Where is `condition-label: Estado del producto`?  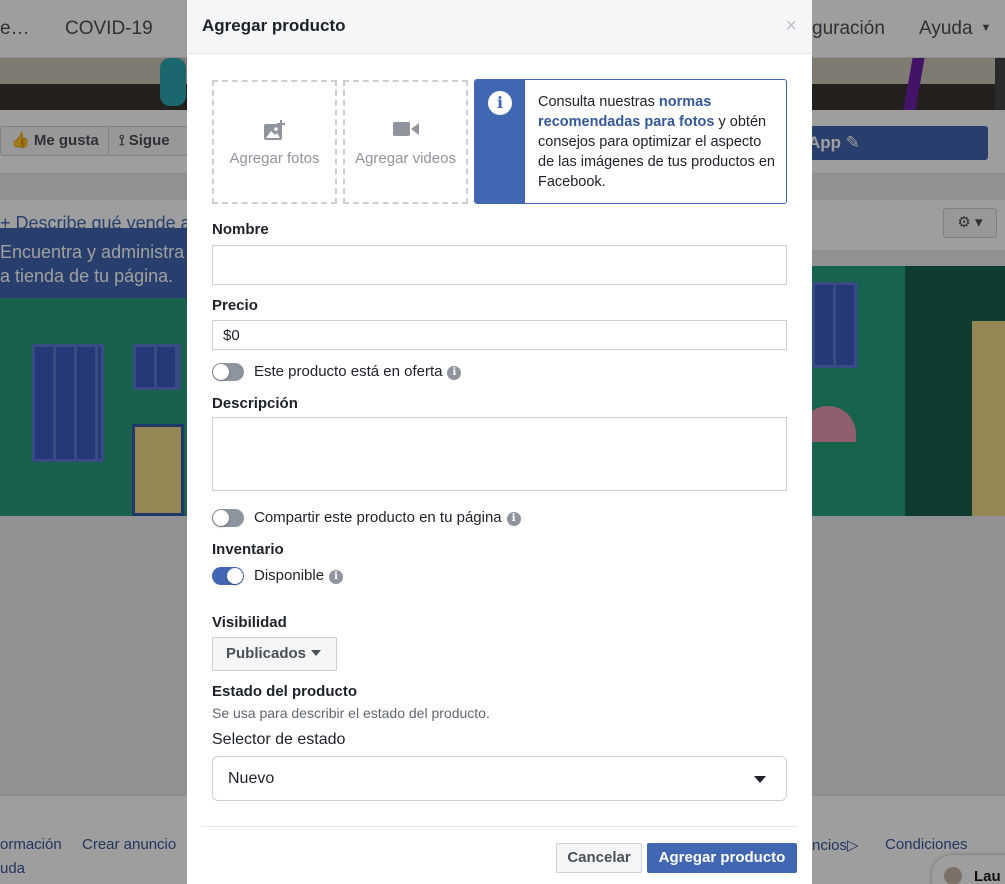
condition-label: Estado del producto is located at coordinates (285, 691).